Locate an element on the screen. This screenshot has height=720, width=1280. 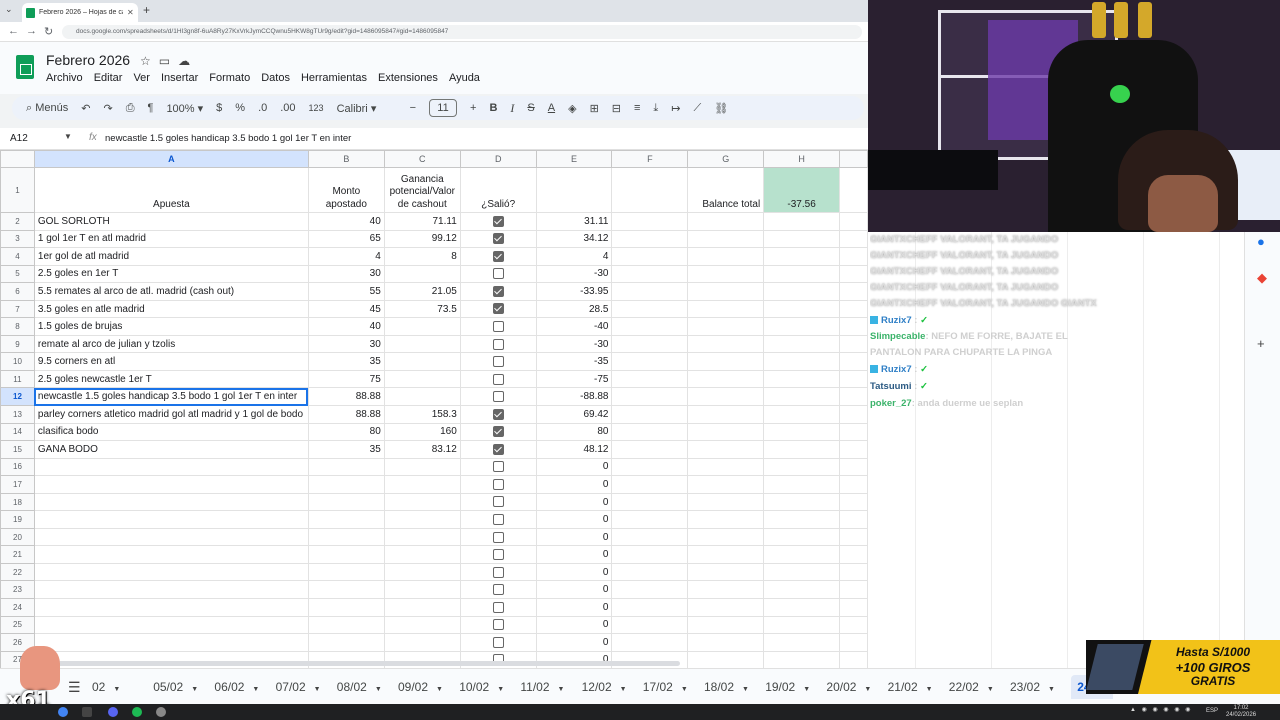
sheet-tab: 10/02 ▼ is located at coordinates (481, 687).